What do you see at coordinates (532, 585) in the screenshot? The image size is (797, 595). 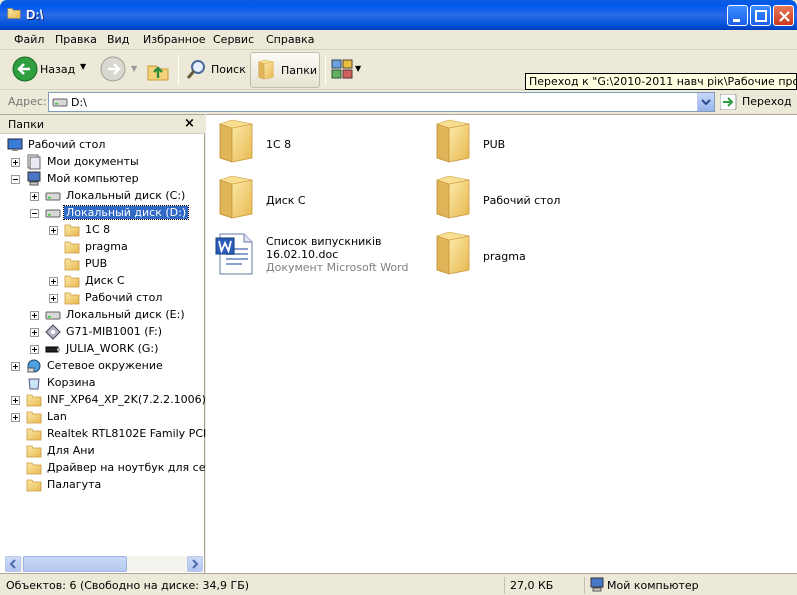 I see `status-size: 27,0 КБ` at bounding box center [532, 585].